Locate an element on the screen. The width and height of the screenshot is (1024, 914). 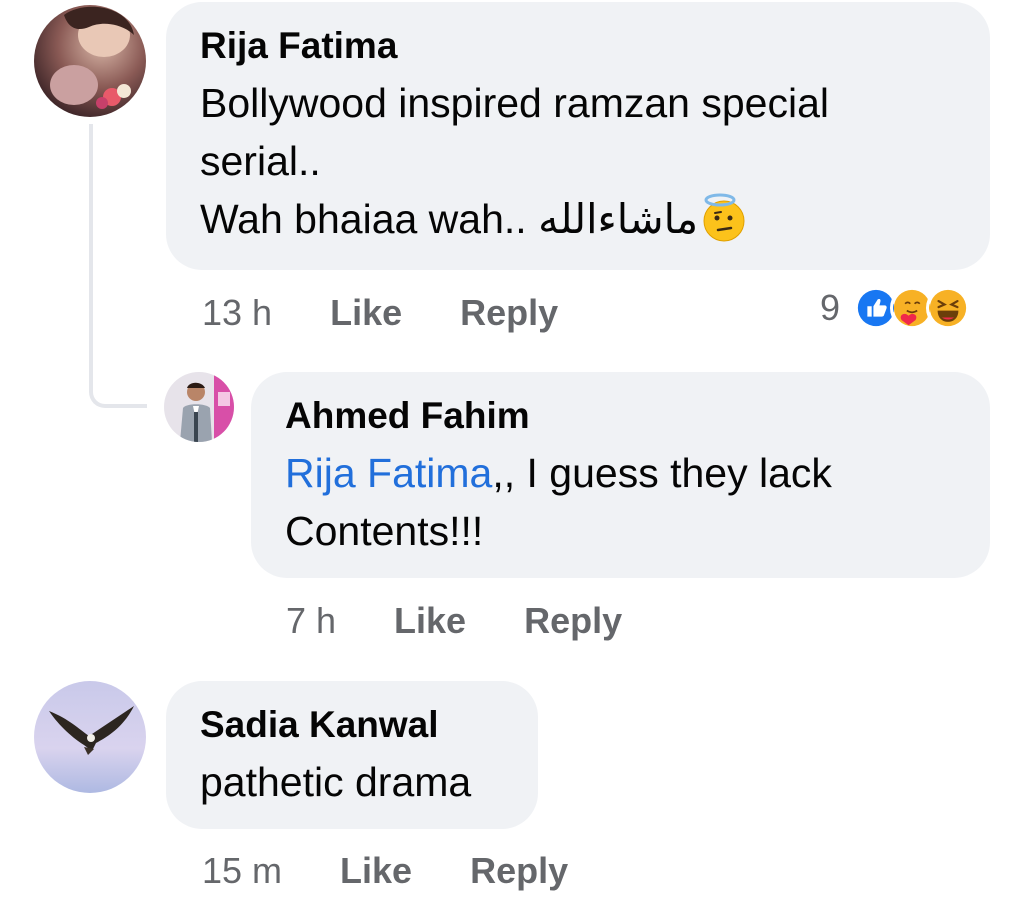
reaction-count: 9 is located at coordinates (830, 307).